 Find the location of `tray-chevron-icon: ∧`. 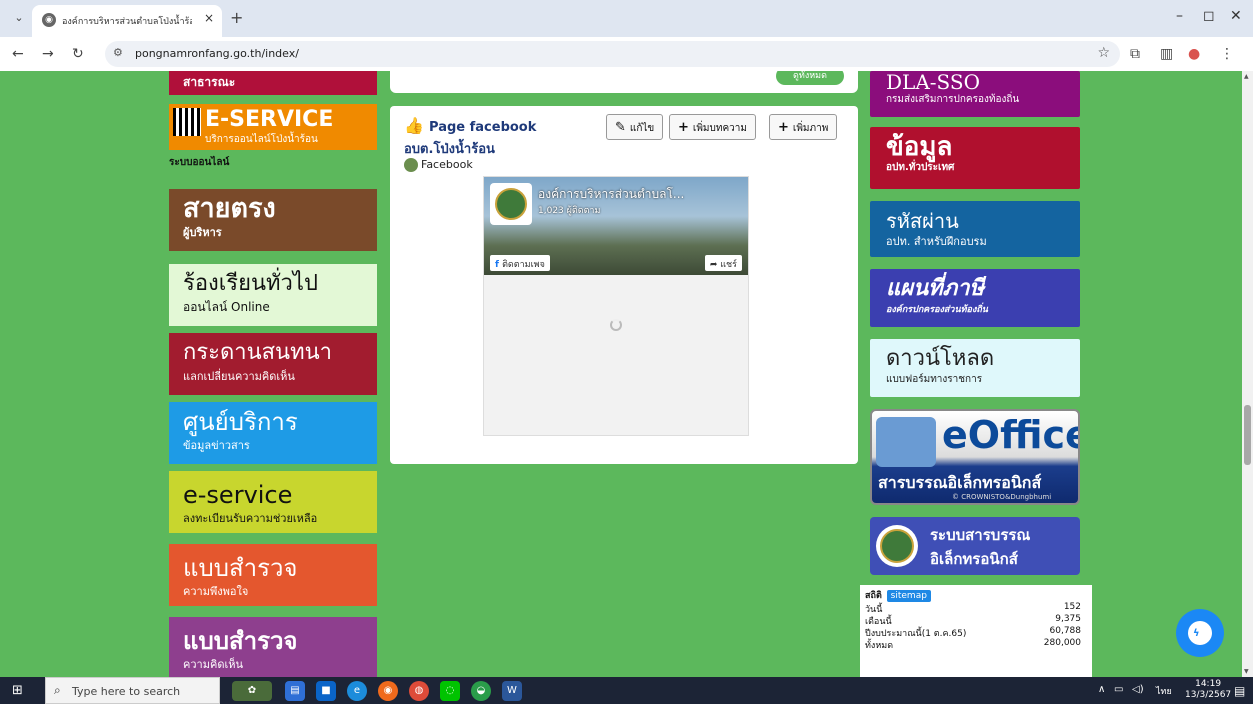

tray-chevron-icon: ∧ is located at coordinates (1101, 689).